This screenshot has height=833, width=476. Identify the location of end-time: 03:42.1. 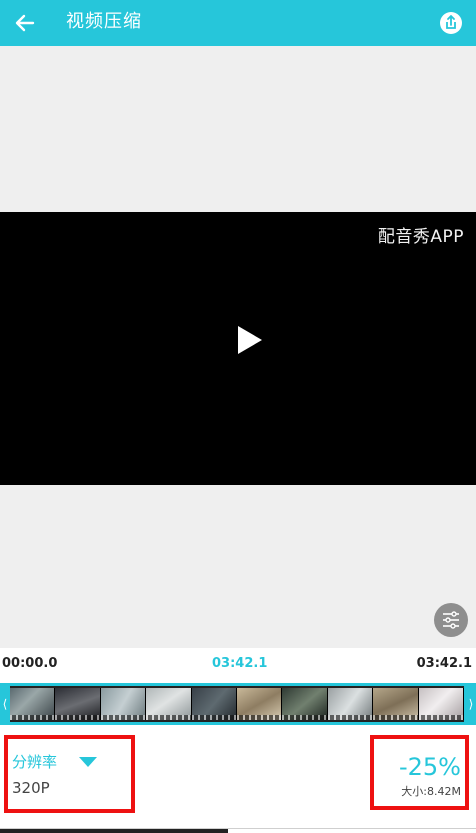
(444, 663).